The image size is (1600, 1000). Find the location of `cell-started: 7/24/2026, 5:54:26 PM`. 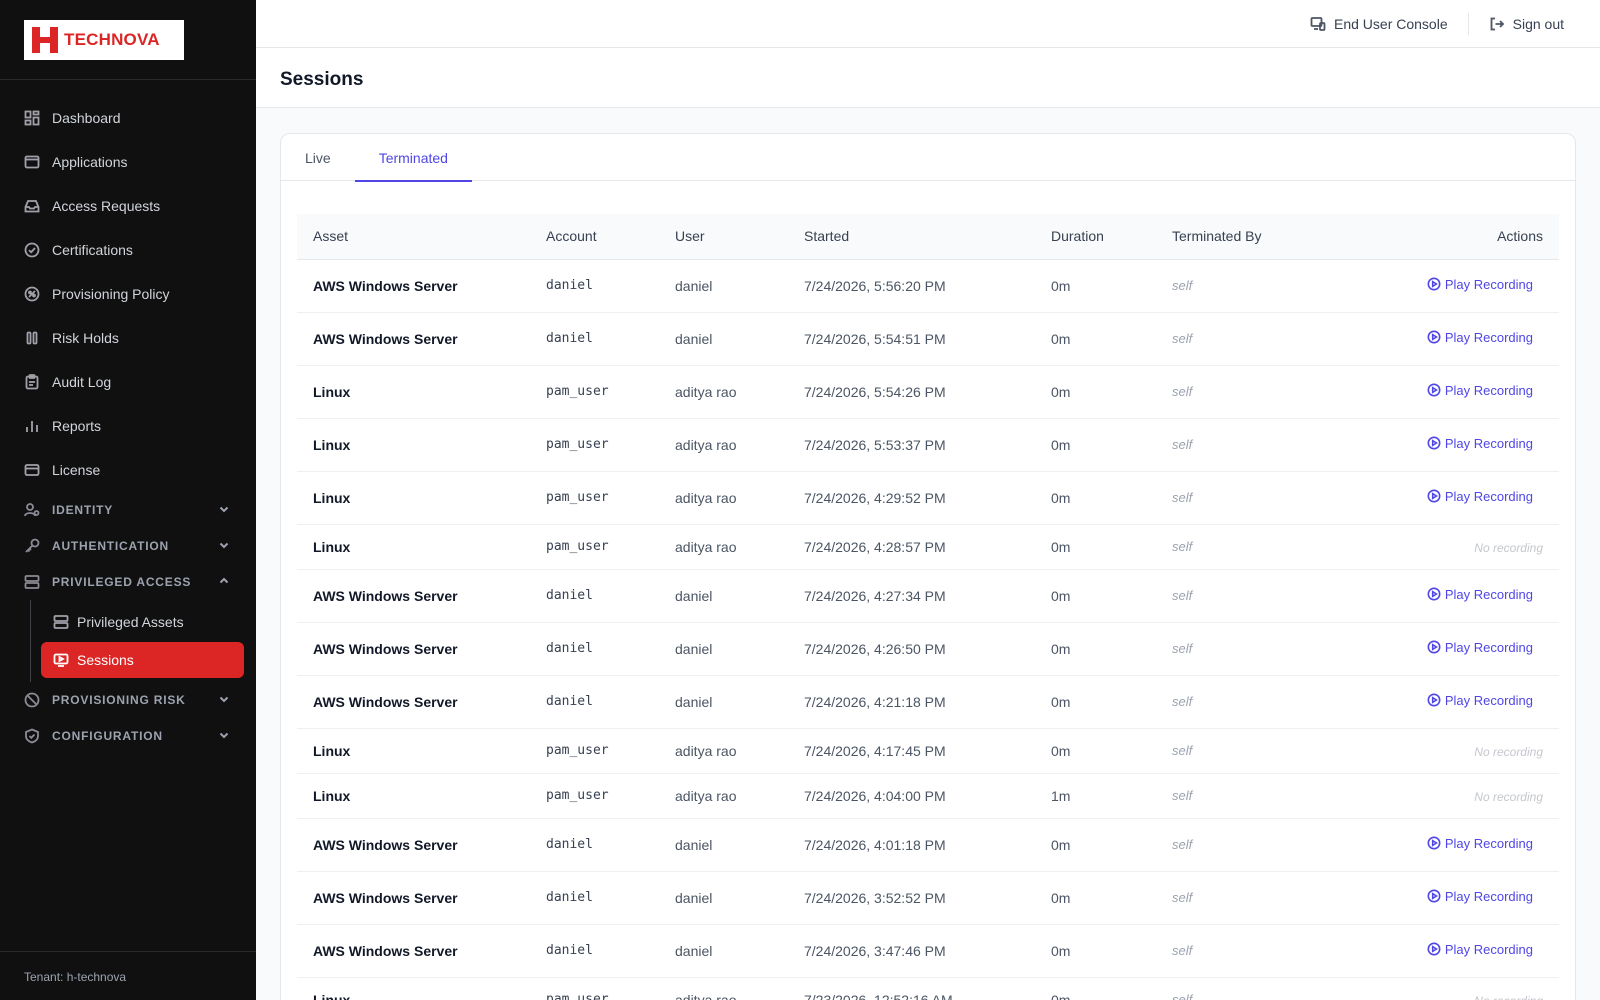

cell-started: 7/24/2026, 5:54:26 PM is located at coordinates (911, 392).